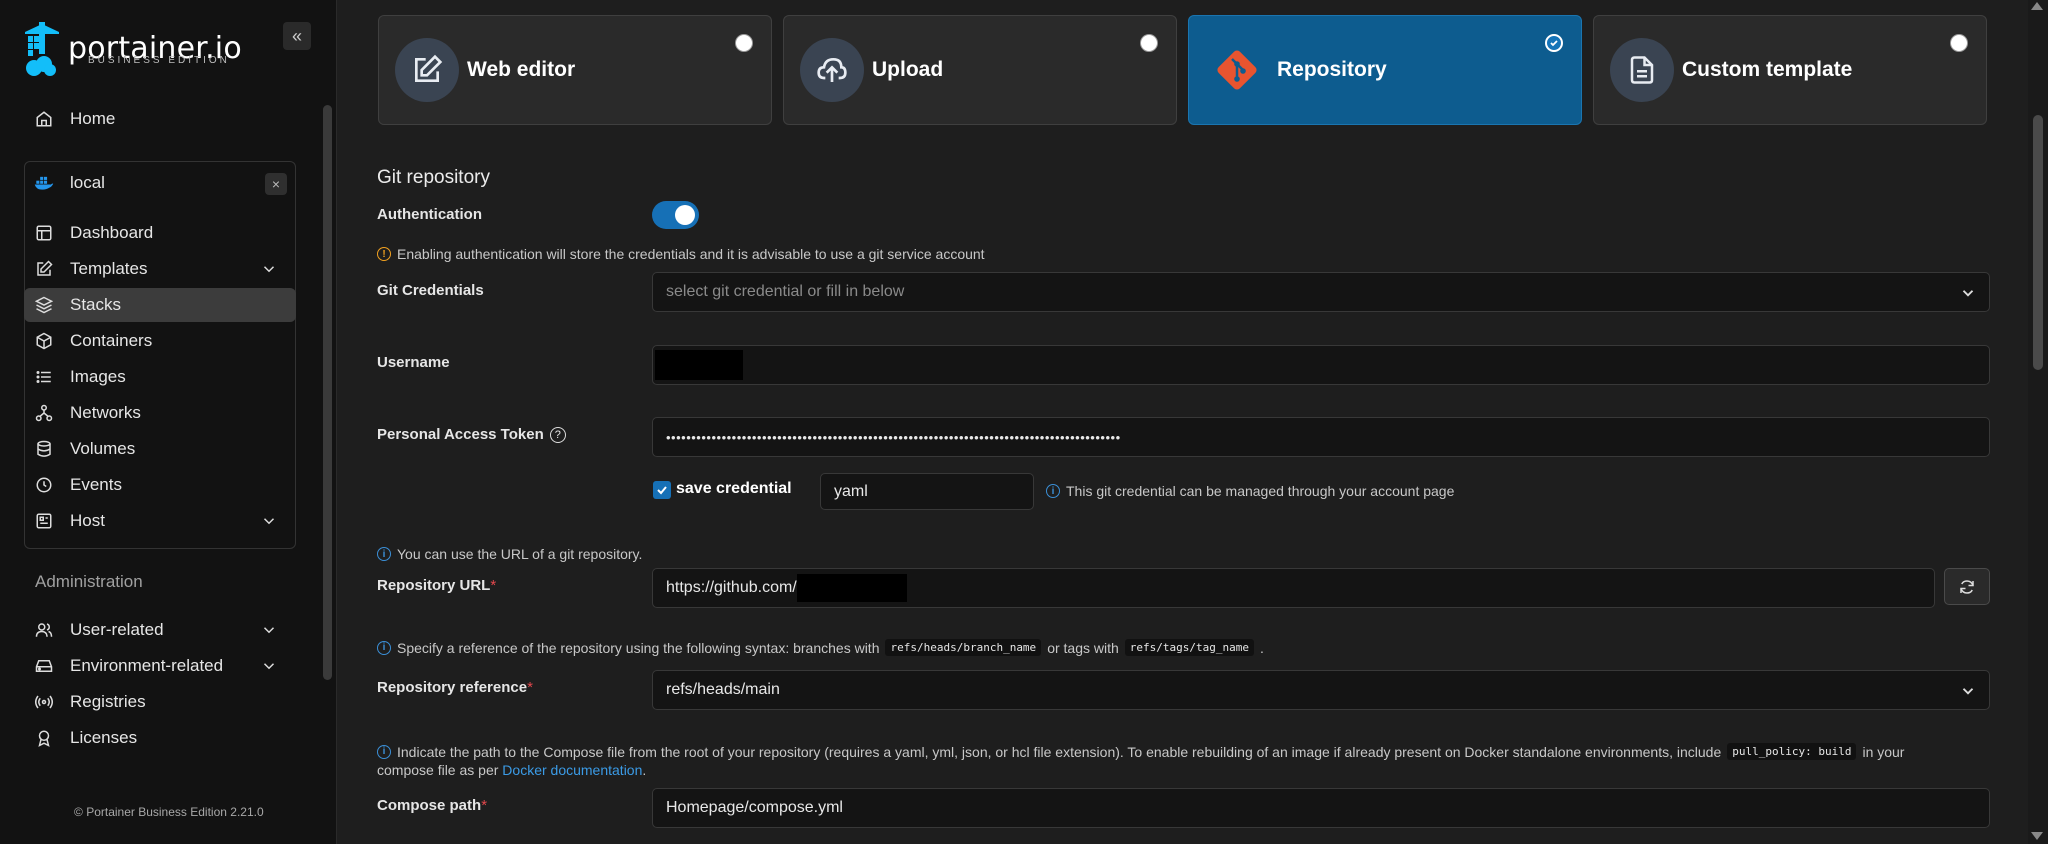 This screenshot has height=844, width=2048. Describe the element at coordinates (1554, 43) in the screenshot. I see `method-radio-checked` at that location.